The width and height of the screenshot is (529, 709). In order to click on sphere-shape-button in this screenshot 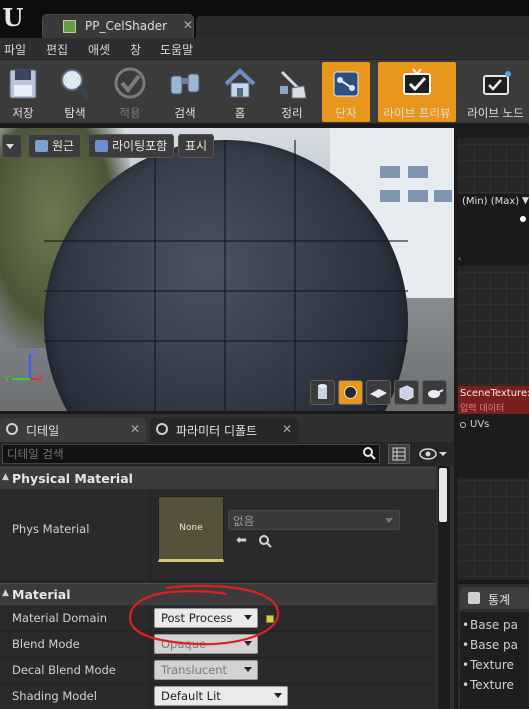, I will do `click(350, 392)`.